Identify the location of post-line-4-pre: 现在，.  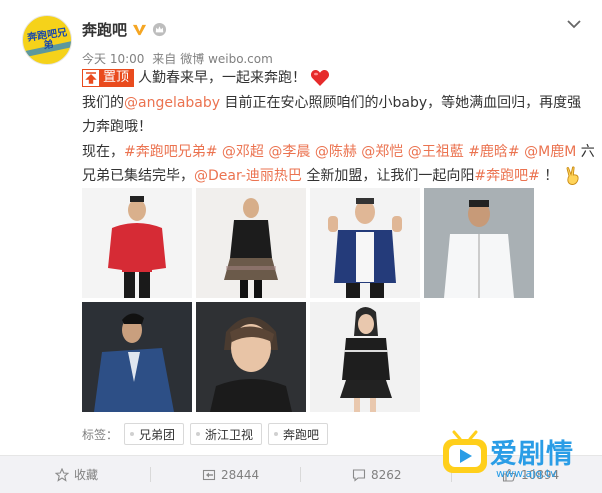
(103, 151).